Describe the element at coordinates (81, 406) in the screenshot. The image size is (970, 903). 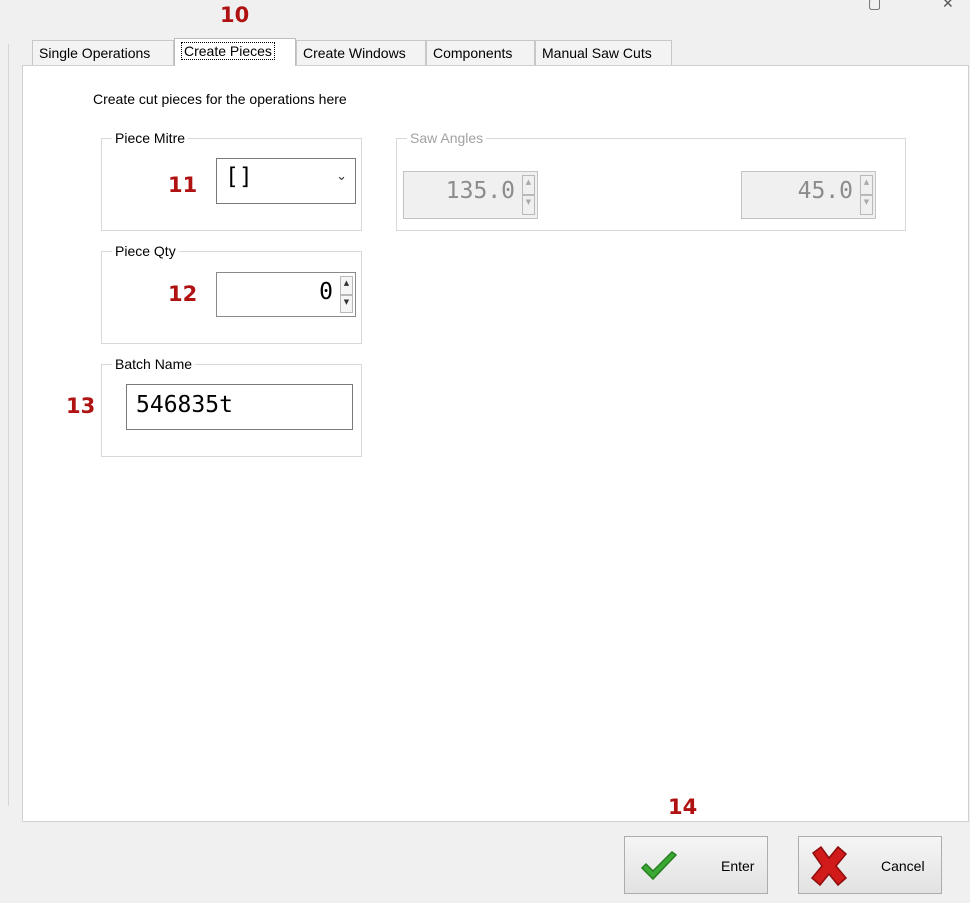
I see `annotation-marker: 13` at that location.